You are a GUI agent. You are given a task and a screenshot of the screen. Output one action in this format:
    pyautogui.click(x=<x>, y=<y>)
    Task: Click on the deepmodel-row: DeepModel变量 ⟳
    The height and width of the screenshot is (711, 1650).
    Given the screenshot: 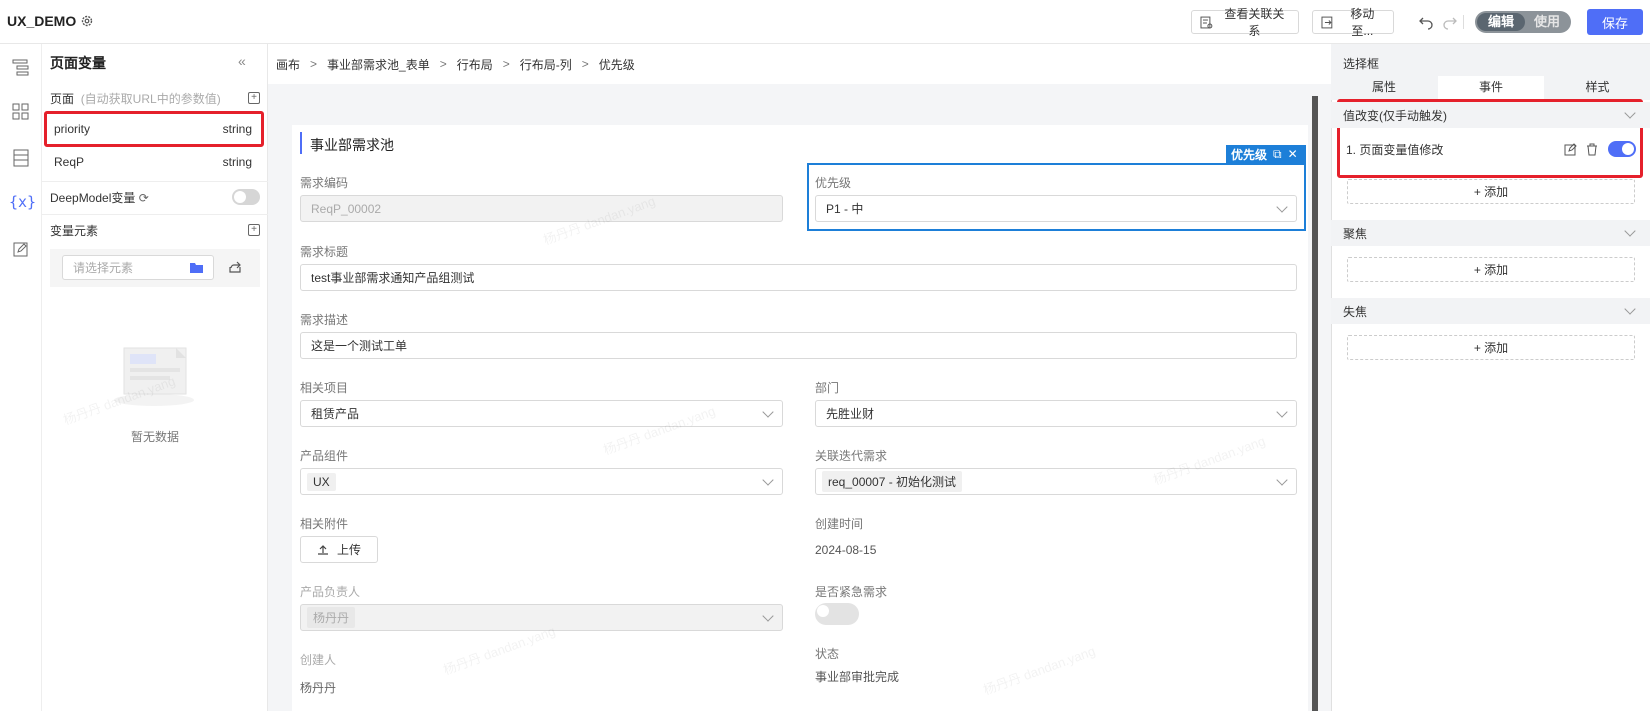 What is the action you would take?
    pyautogui.click(x=155, y=197)
    